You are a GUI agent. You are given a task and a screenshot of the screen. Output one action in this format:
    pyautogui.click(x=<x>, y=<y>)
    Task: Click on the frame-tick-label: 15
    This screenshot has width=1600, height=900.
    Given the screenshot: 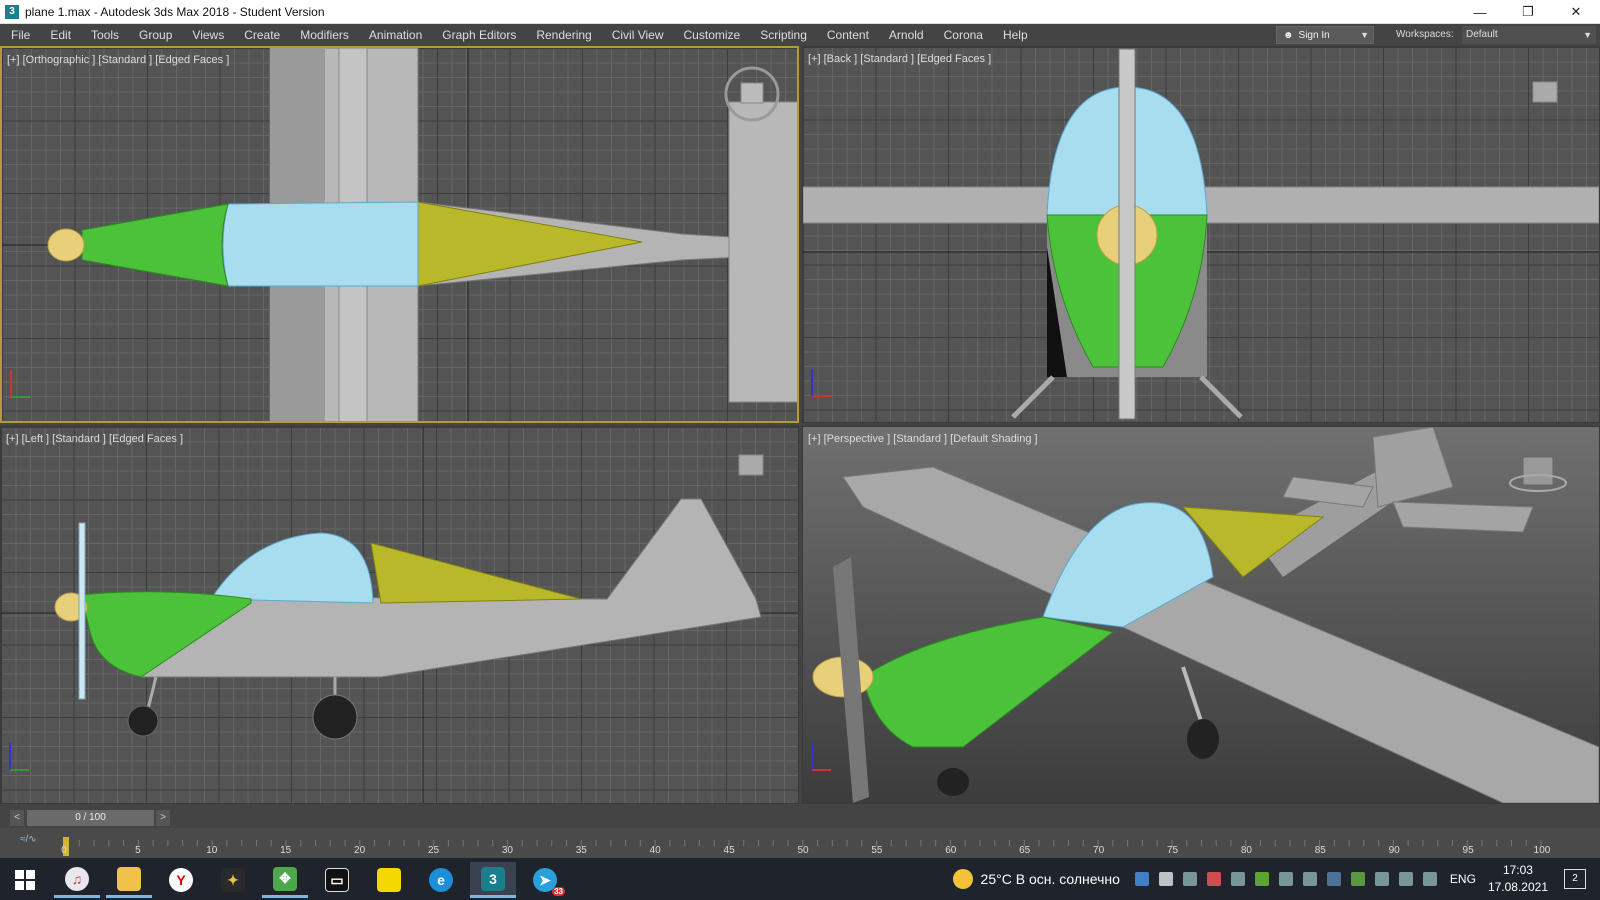 What is the action you would take?
    pyautogui.click(x=286, y=850)
    